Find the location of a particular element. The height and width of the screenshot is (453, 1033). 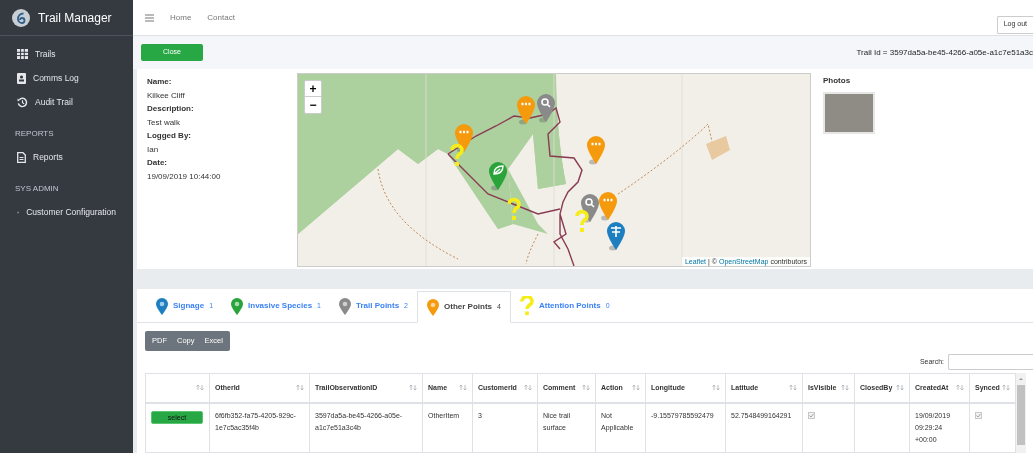

search-field is located at coordinates (990, 362).